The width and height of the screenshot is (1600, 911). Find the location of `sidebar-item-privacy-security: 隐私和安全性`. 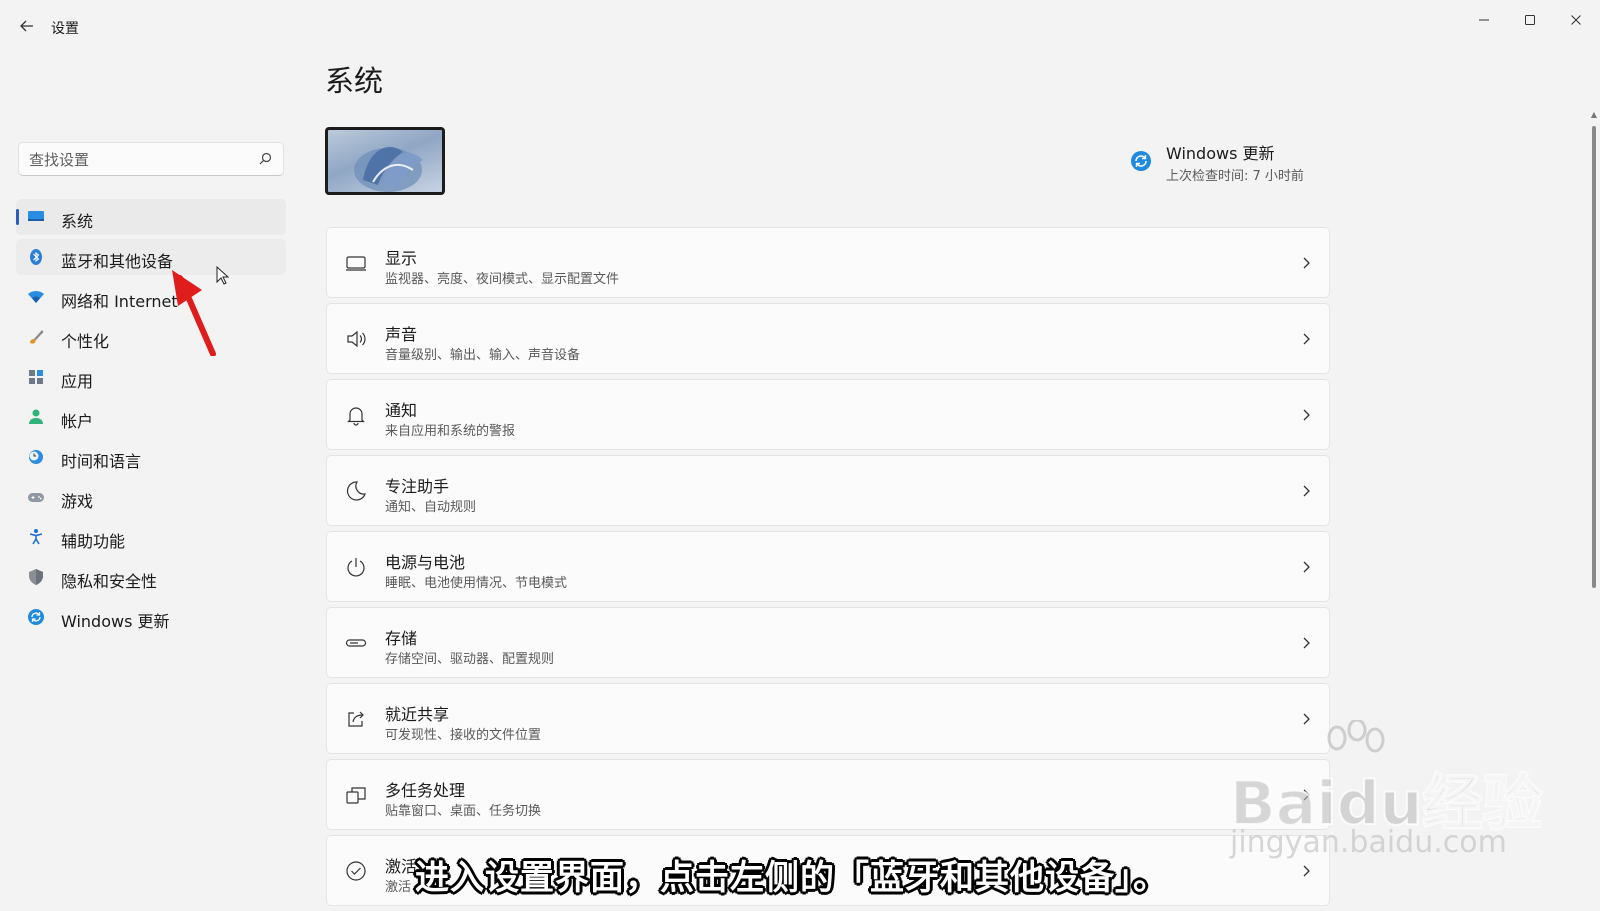

sidebar-item-privacy-security: 隐私和安全性 is located at coordinates (151, 577).